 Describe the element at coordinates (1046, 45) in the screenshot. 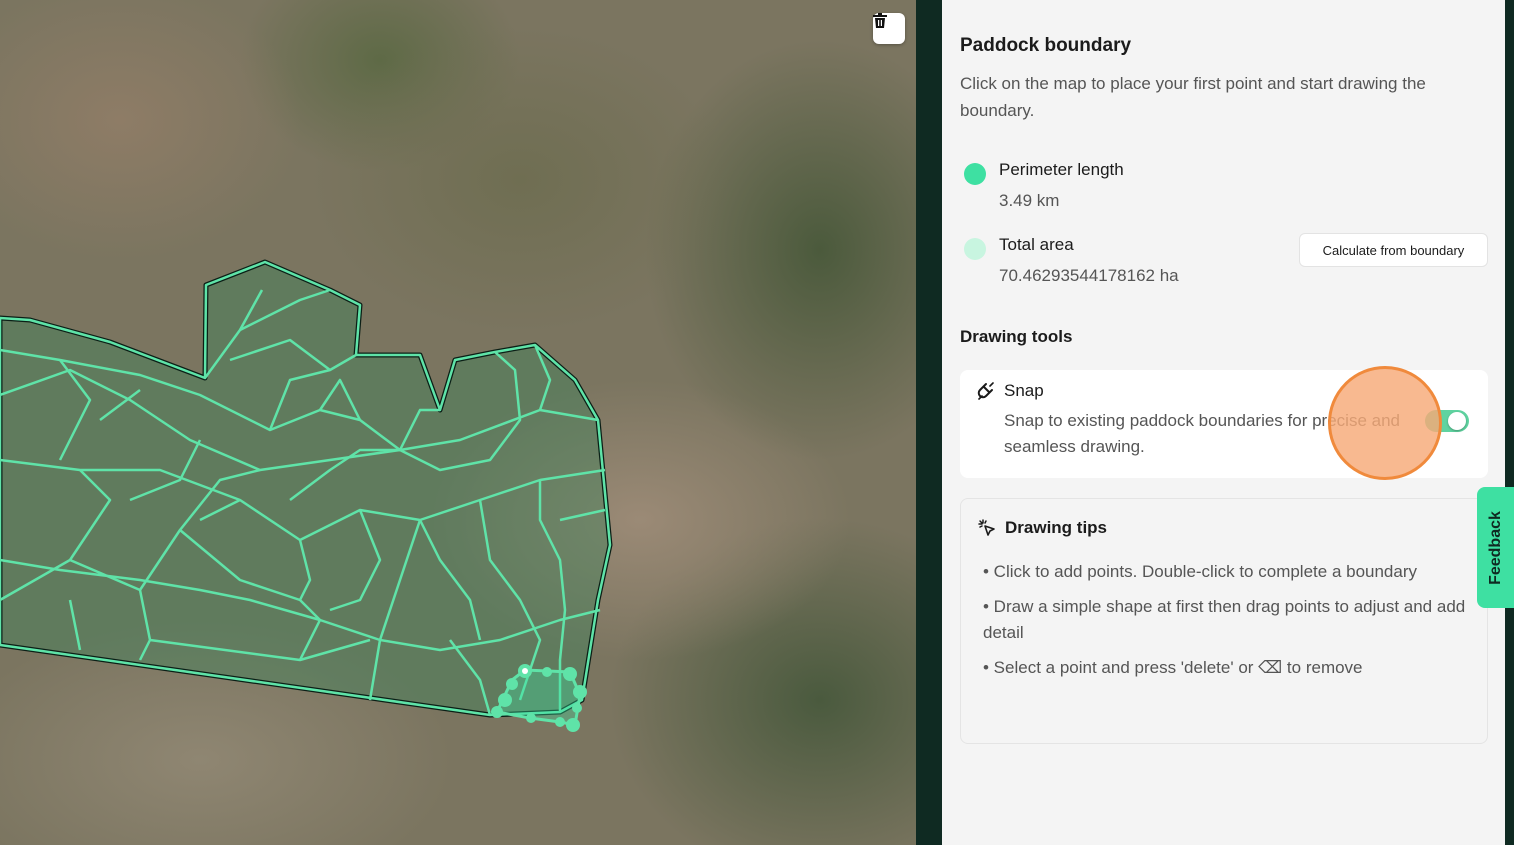

I see `panel-title: Paddock boundary` at that location.